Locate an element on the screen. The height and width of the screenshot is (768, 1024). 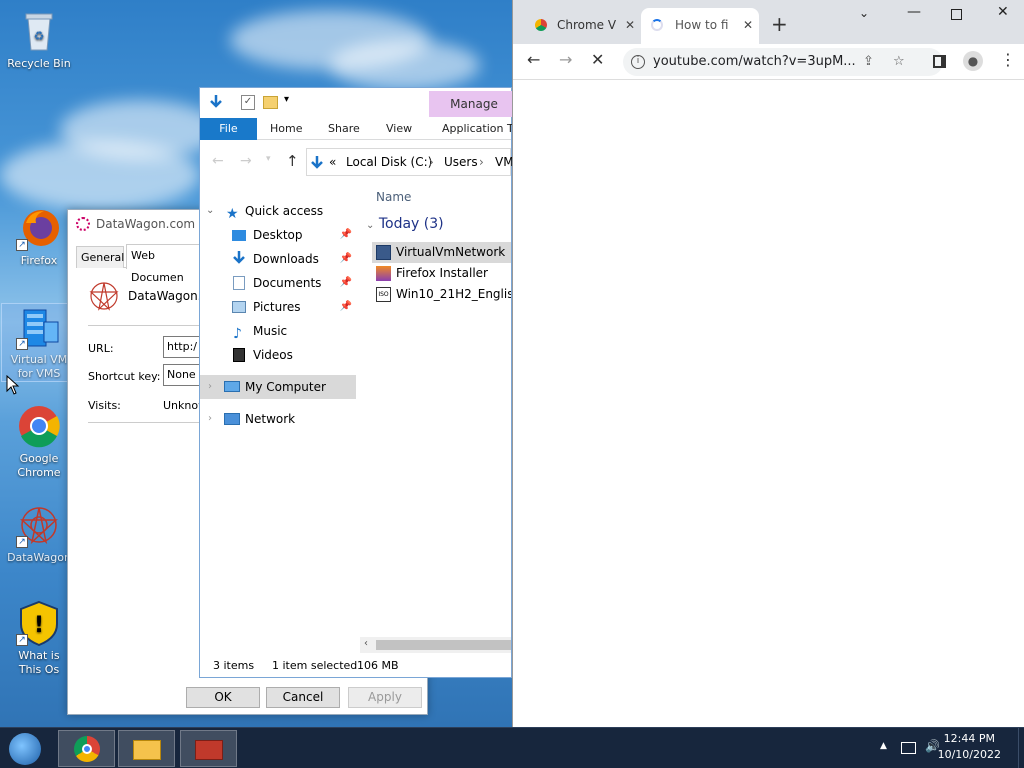
omnibox: i youtube.com/watch?v=3upM... ⇪ ☆ is located at coordinates (783, 62).